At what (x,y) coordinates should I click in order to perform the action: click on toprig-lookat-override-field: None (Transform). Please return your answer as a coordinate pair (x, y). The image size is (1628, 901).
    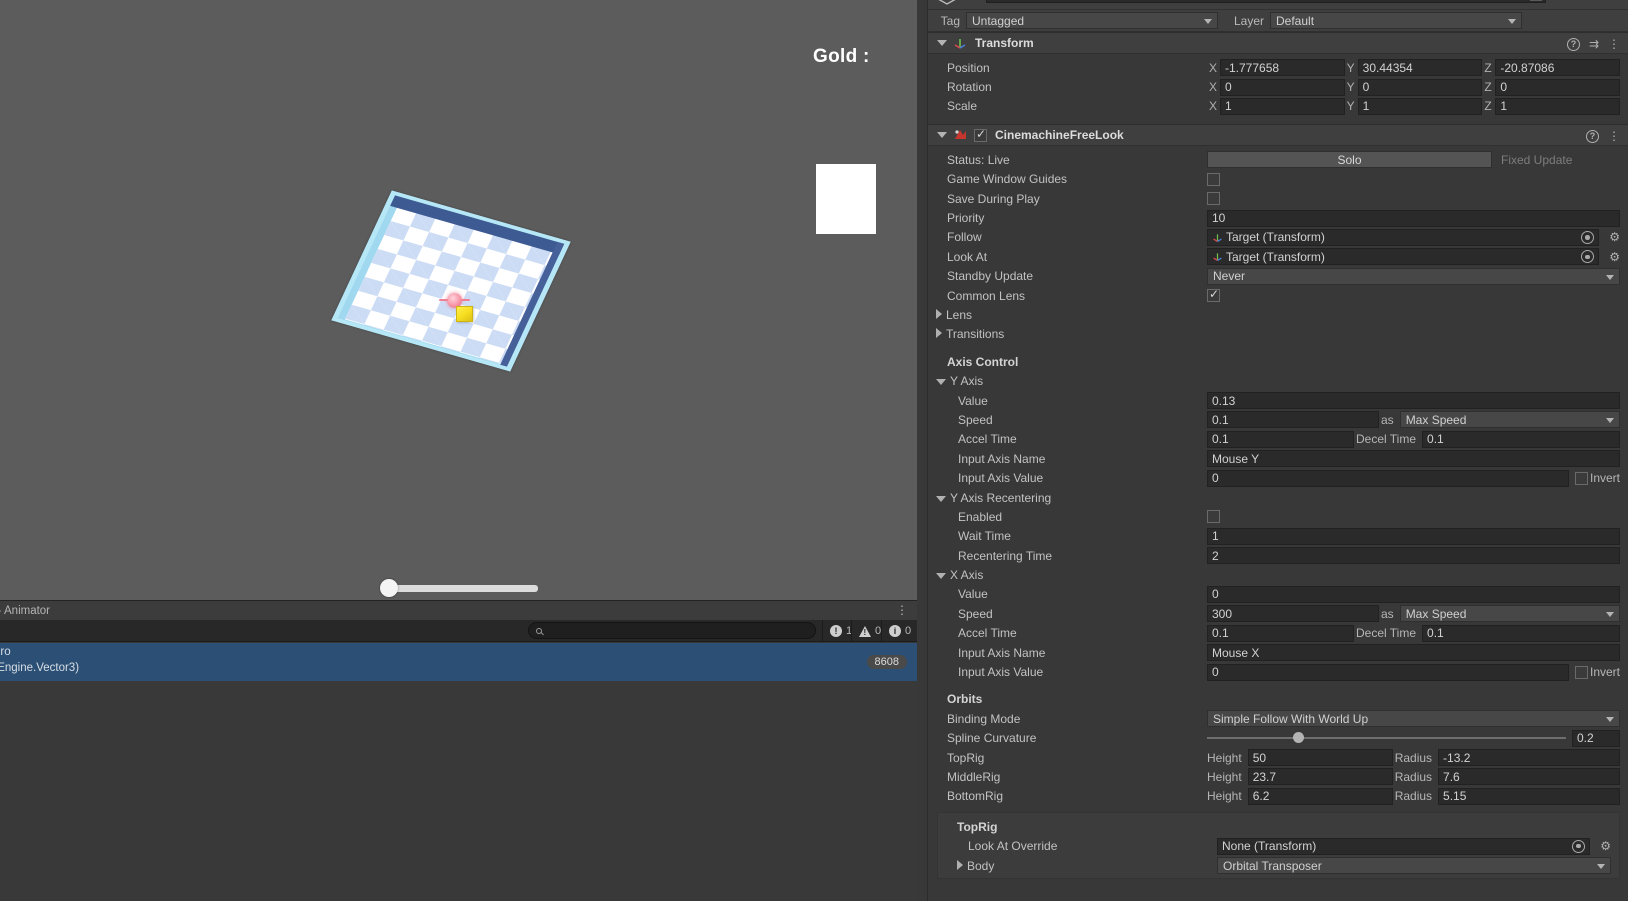
    Looking at the image, I should click on (1404, 846).